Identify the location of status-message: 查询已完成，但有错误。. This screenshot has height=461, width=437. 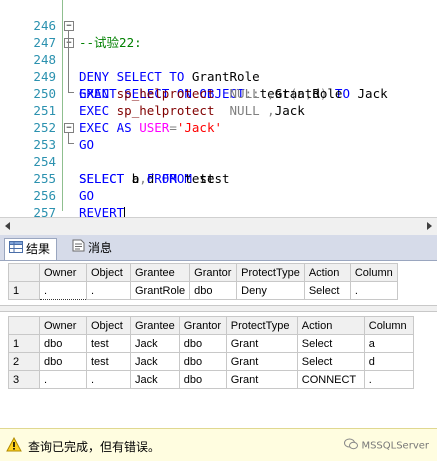
(94, 447).